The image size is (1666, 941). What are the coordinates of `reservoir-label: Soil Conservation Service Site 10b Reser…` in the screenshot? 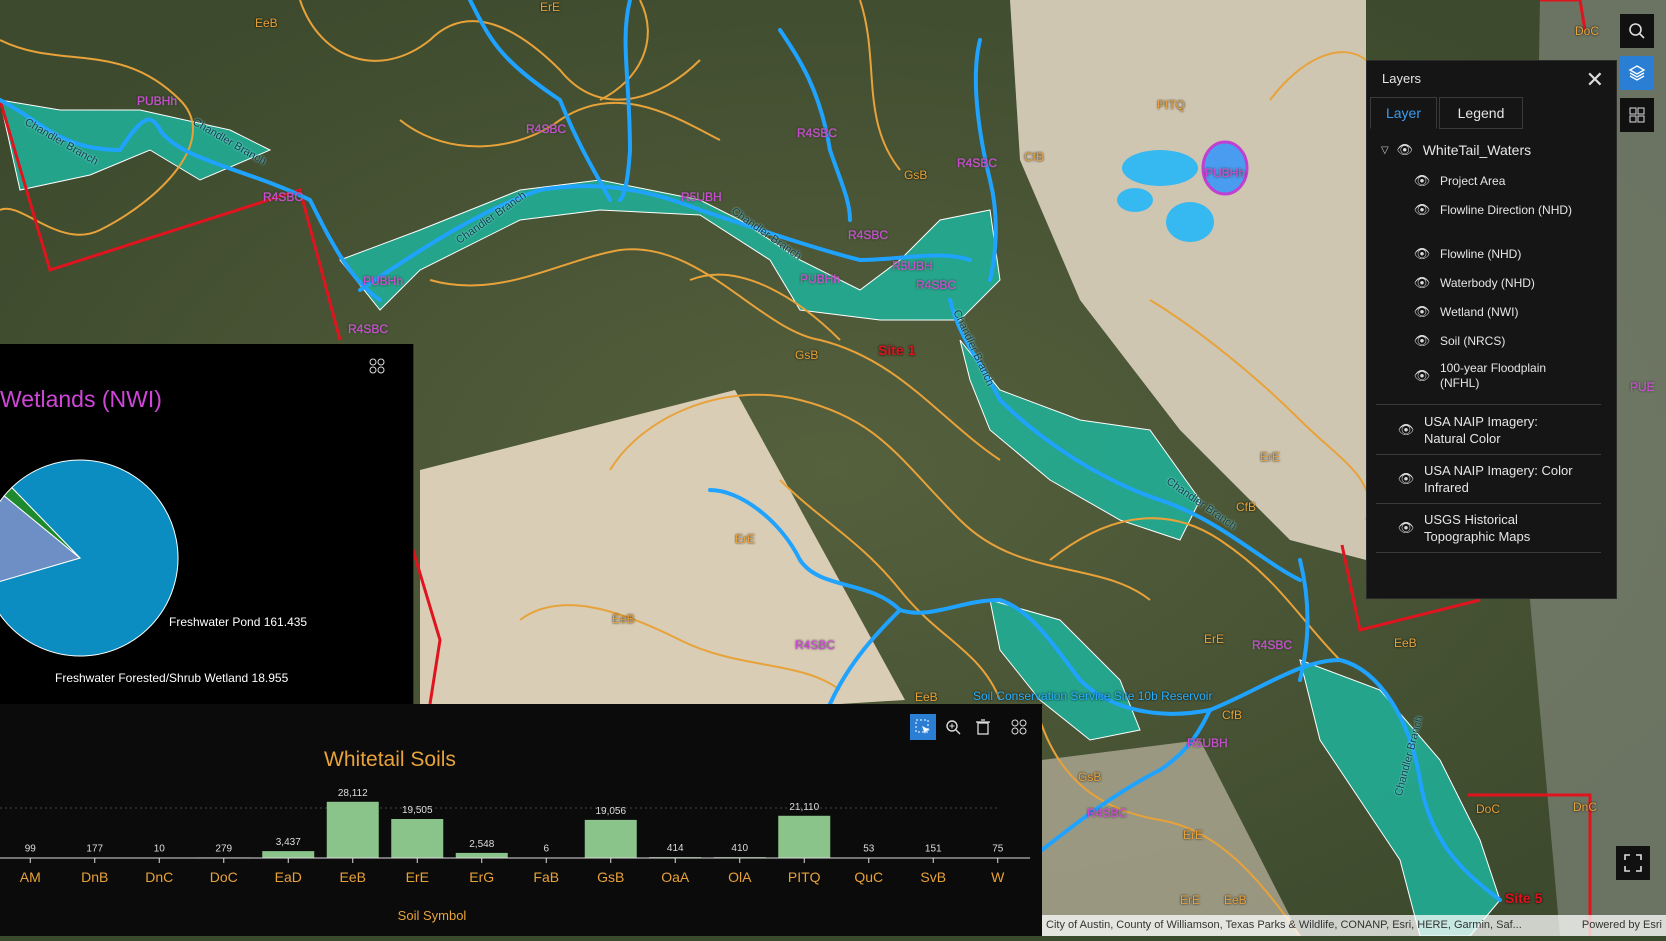 It's located at (1093, 696).